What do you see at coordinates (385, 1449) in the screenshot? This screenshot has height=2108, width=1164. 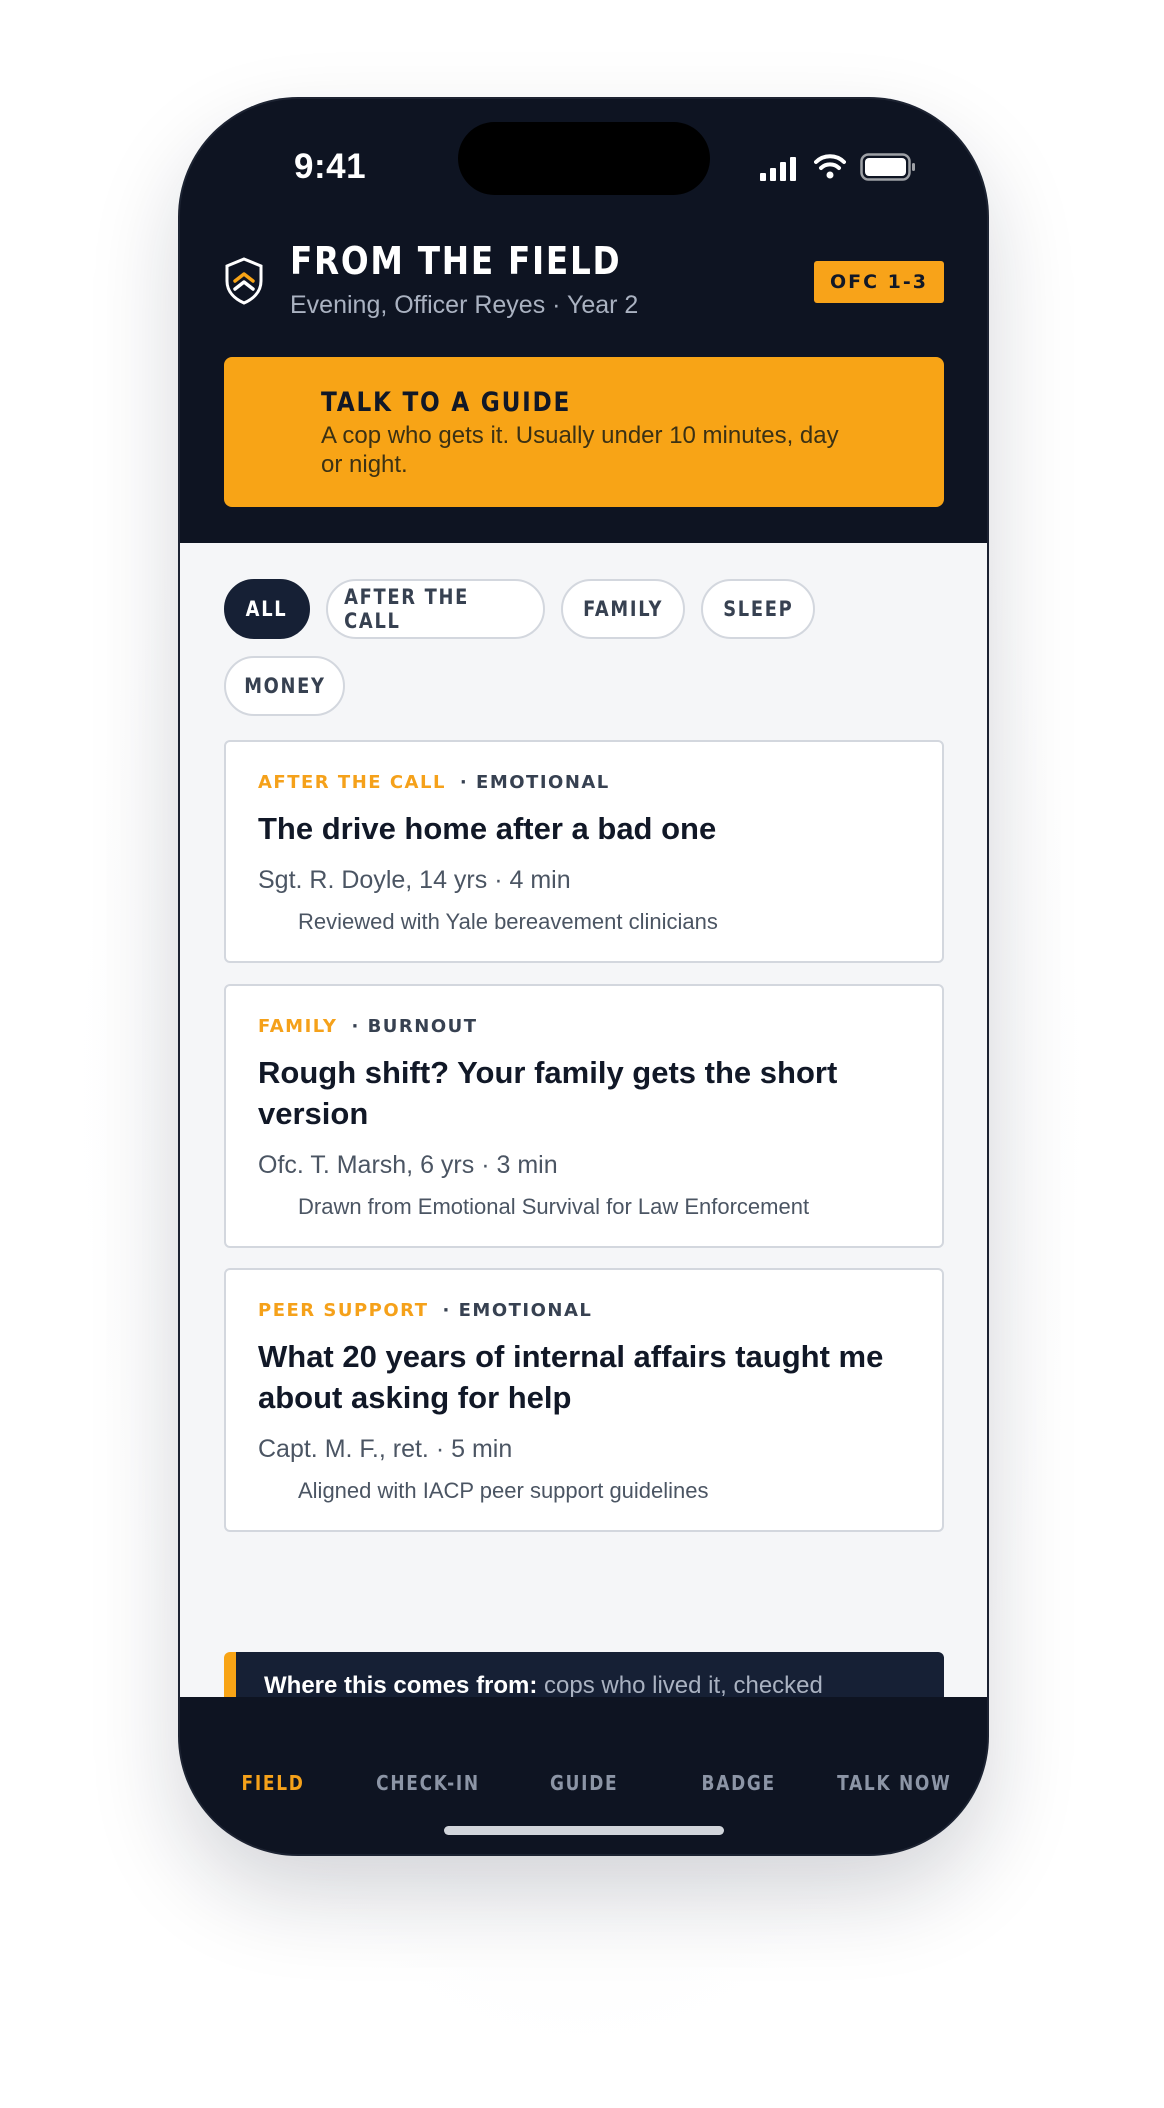 I see `story-meta: Capt. M. F., ret. · 5 min` at bounding box center [385, 1449].